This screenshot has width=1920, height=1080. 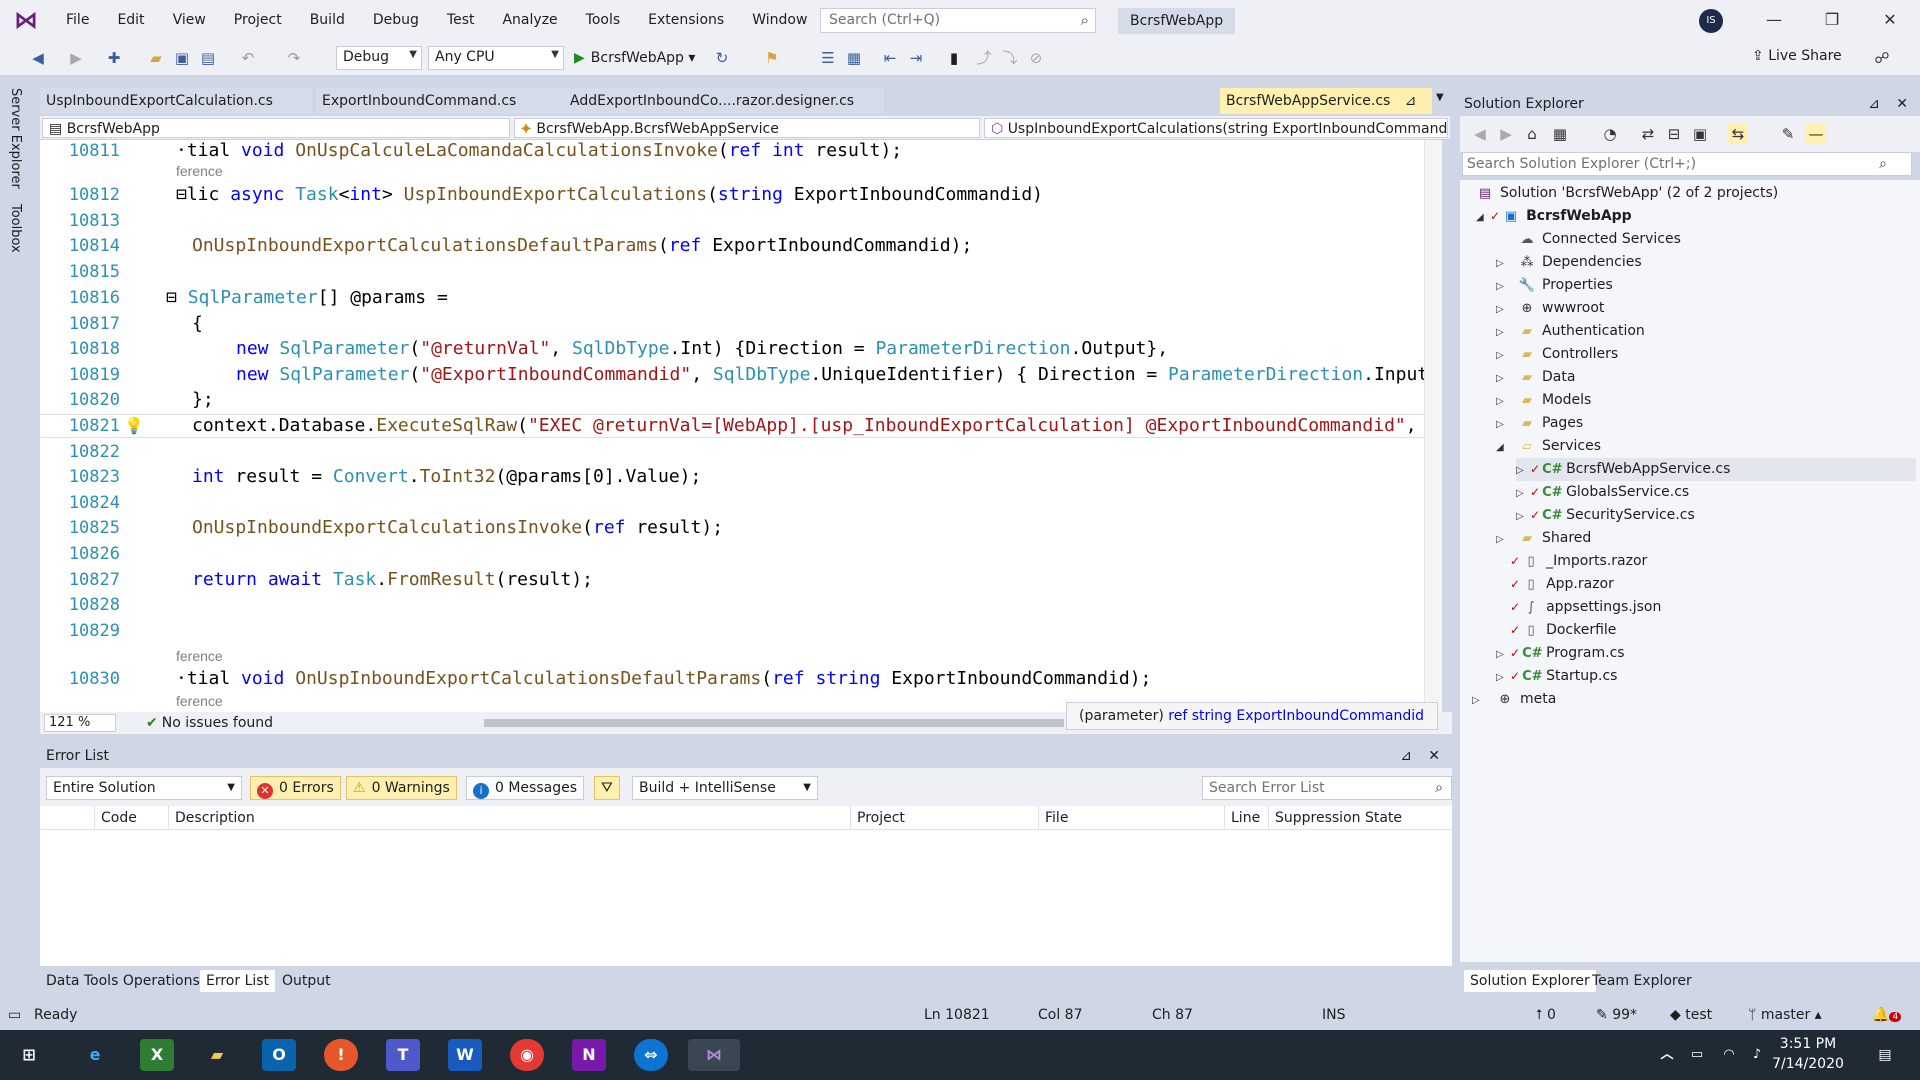 I want to click on issues-indicator: ✔ No issues found, so click(x=209, y=723).